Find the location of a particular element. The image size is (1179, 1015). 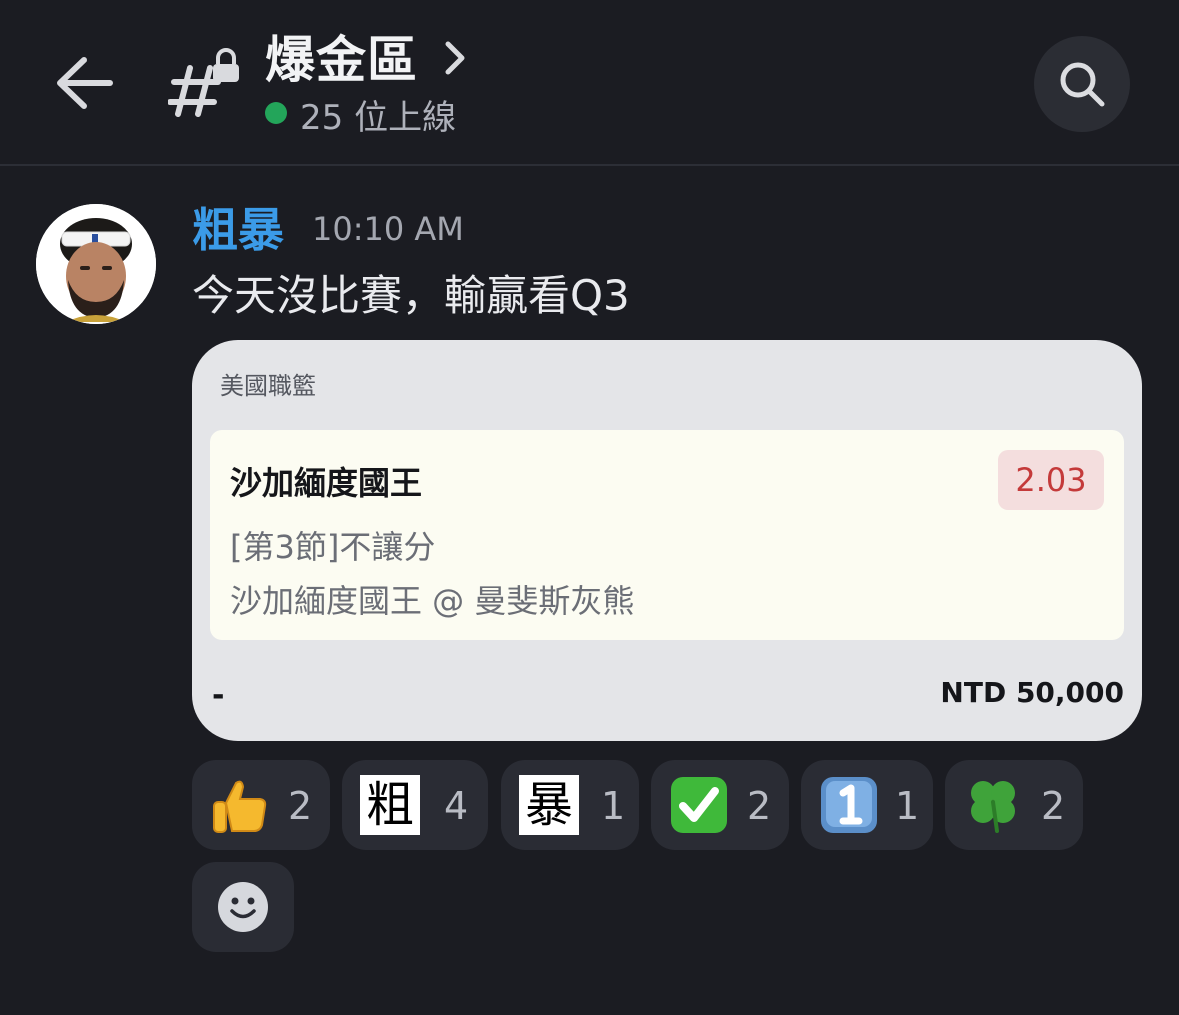

search-icon is located at coordinates (1082, 84).